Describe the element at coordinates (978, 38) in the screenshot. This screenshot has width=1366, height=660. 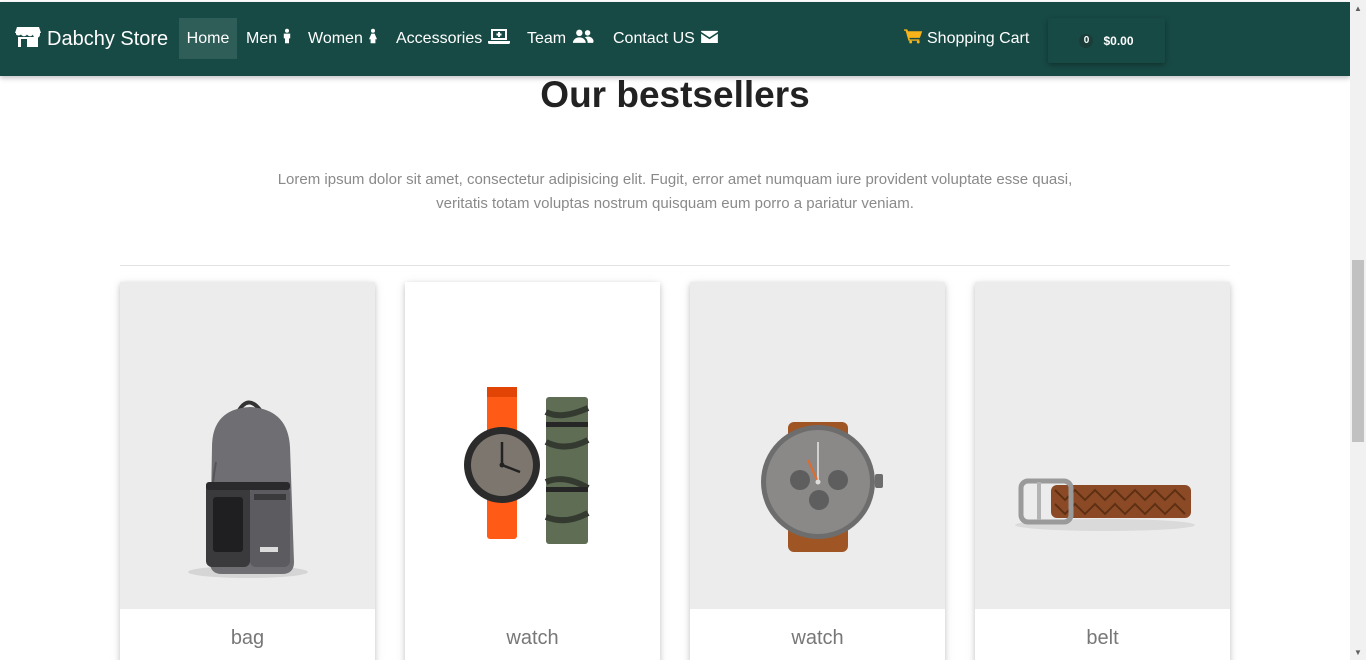
I see `shopping-cart-label: Shopping Cart` at that location.